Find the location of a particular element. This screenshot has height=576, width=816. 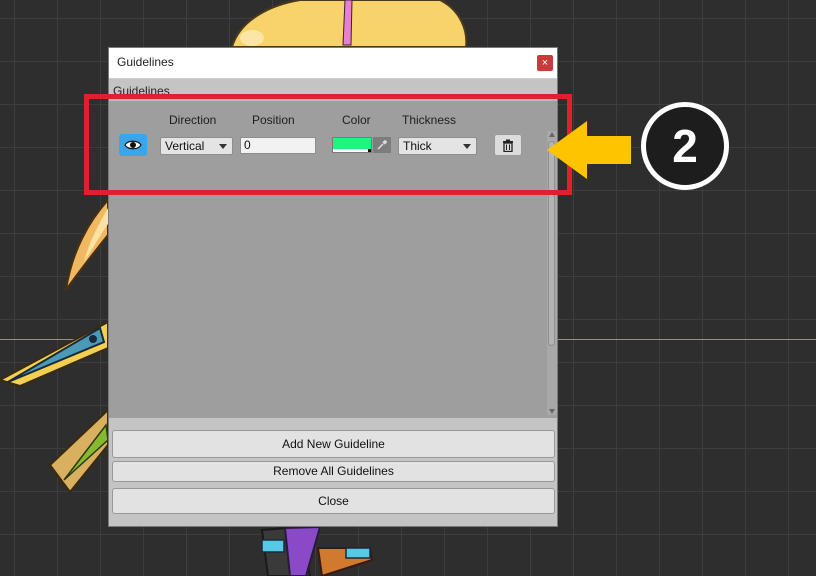

step-number-badge: 2 is located at coordinates (685, 146).